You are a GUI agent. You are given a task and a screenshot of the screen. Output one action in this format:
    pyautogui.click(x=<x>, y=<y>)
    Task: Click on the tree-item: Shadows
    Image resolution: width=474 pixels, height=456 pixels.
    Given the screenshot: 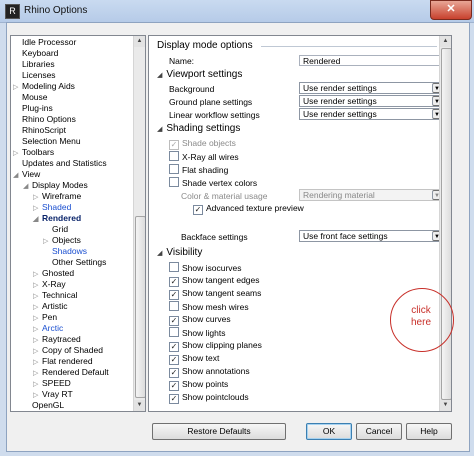 What is the action you would take?
    pyautogui.click(x=65, y=251)
    